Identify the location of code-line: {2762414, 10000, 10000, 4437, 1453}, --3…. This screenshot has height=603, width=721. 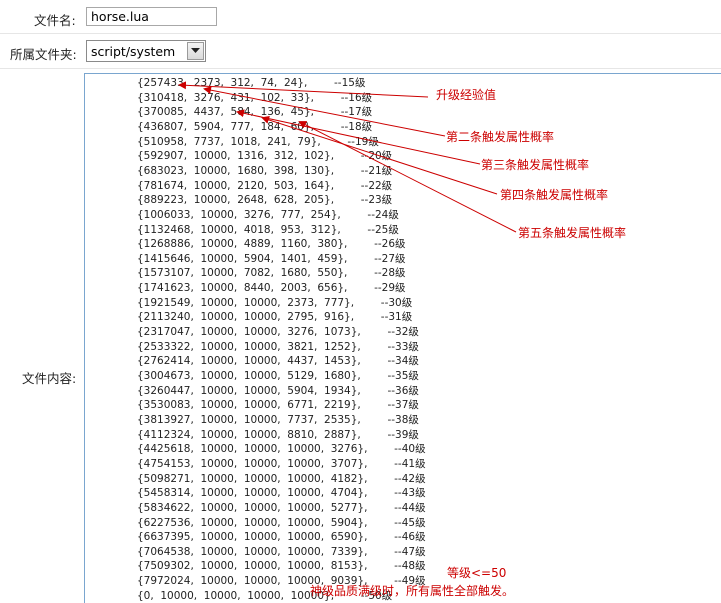
(278, 361).